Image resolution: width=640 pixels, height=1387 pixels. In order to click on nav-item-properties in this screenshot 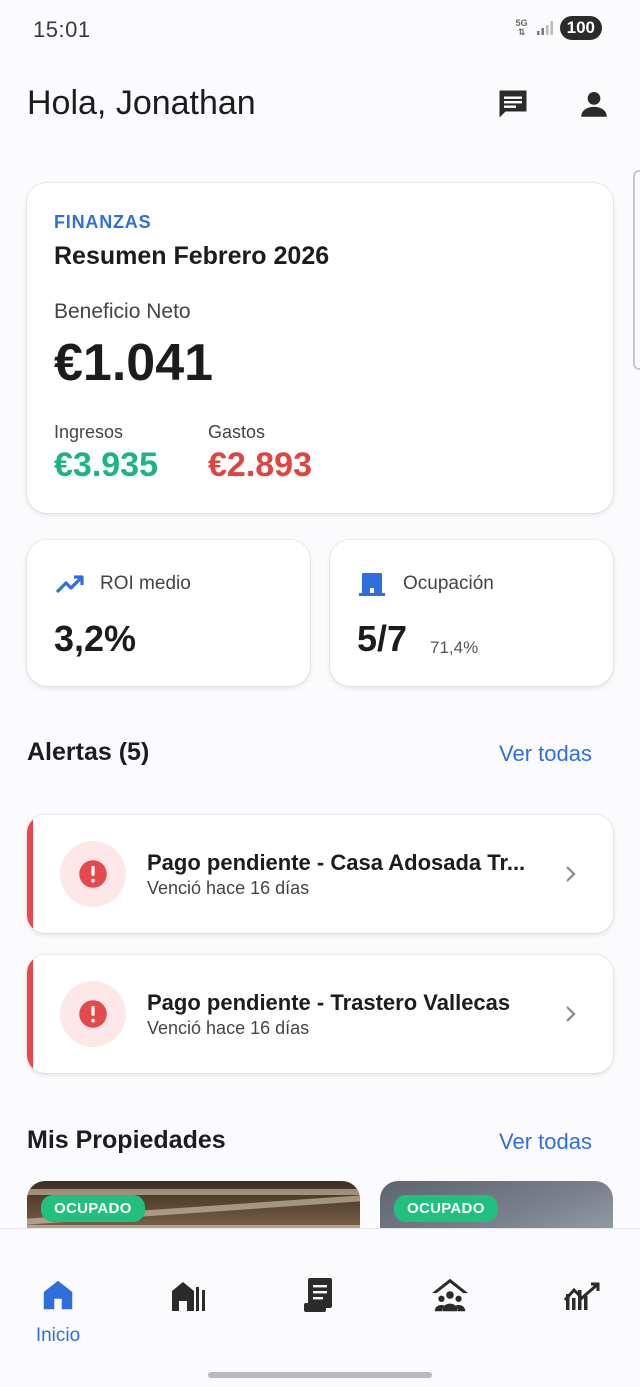, I will do `click(189, 1289)`.